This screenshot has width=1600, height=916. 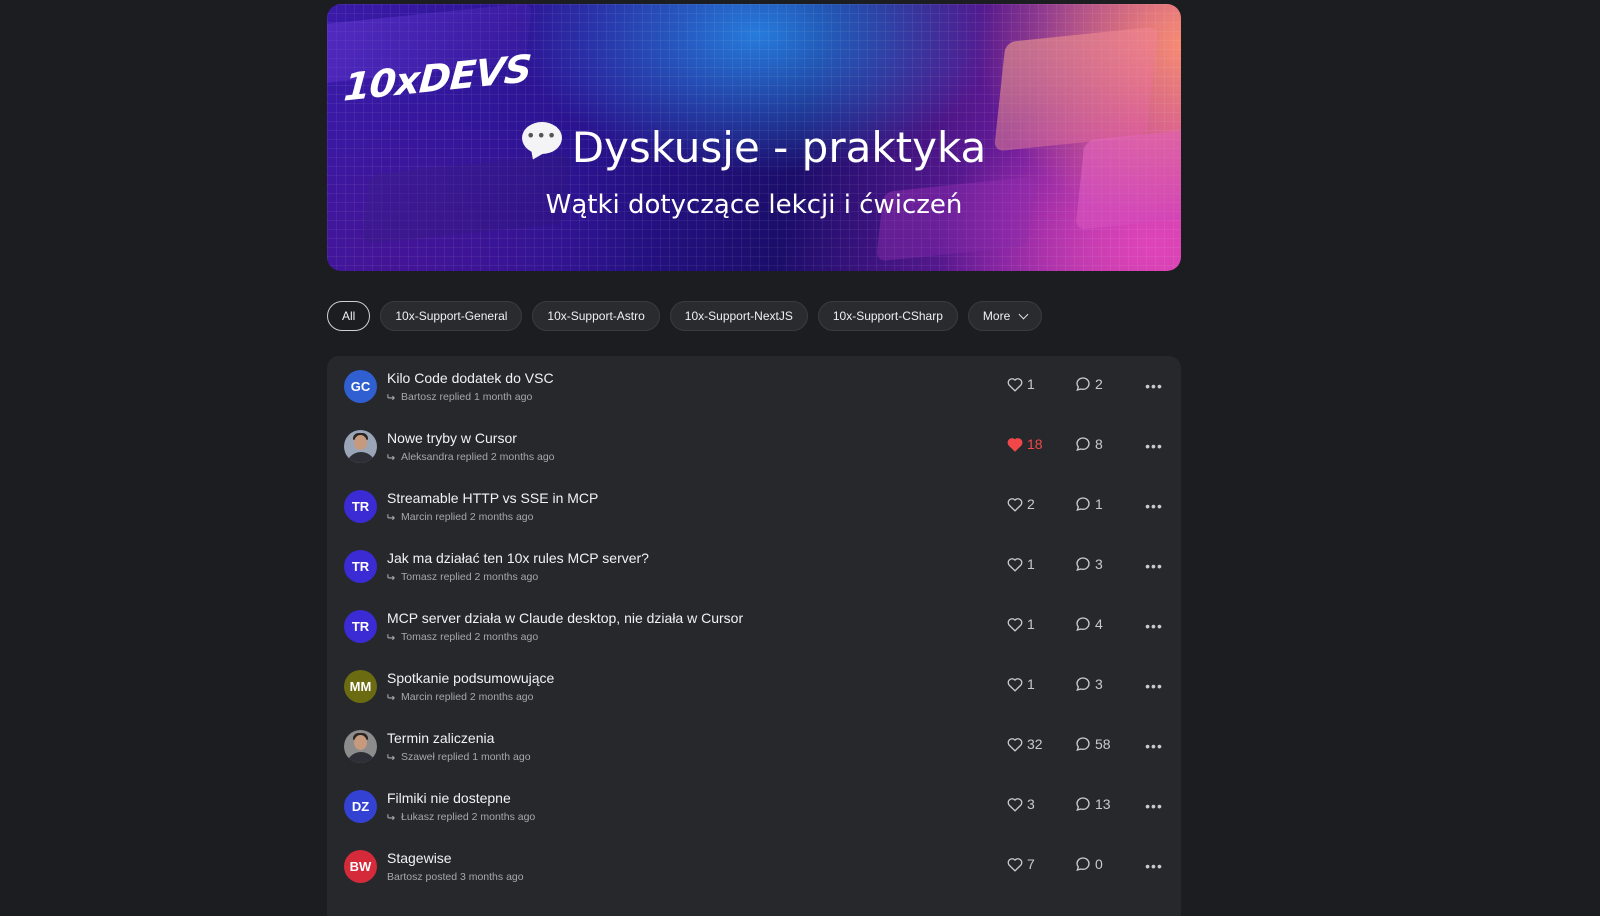 What do you see at coordinates (470, 378) in the screenshot?
I see `thread-title: Kilo Code dodatek do VSC` at bounding box center [470, 378].